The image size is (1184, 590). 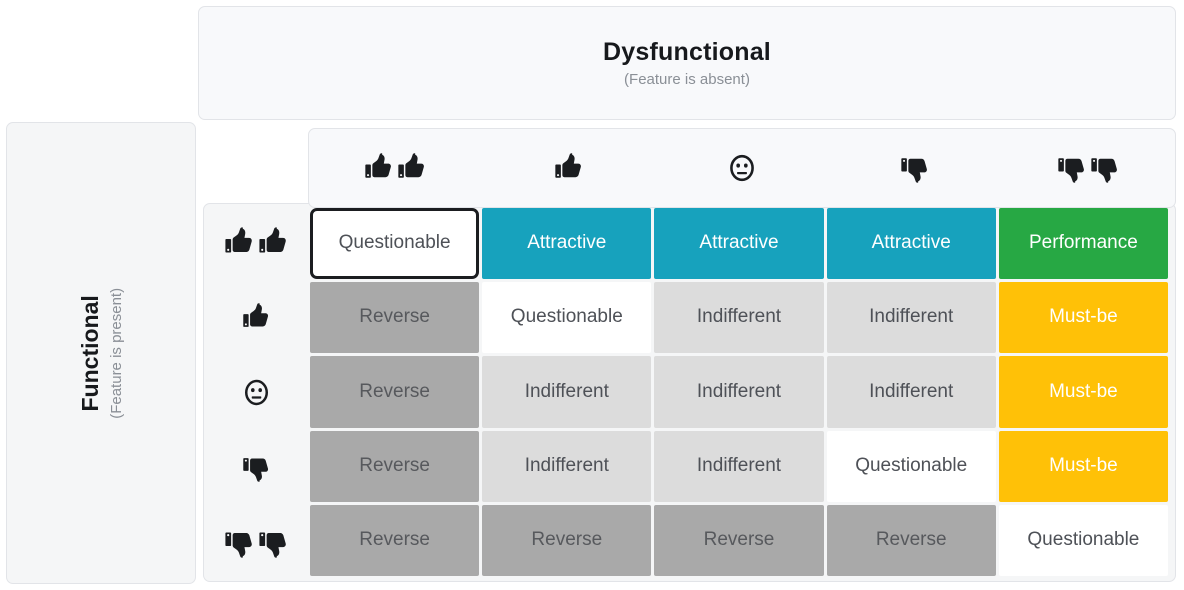 What do you see at coordinates (687, 80) in the screenshot?
I see `dysfunctional-subtitle: (Feature is absent)` at bounding box center [687, 80].